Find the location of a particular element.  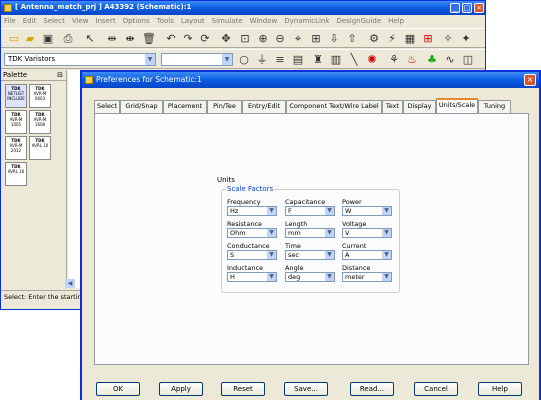

open-folder-icon: ▰ is located at coordinates (30, 39).